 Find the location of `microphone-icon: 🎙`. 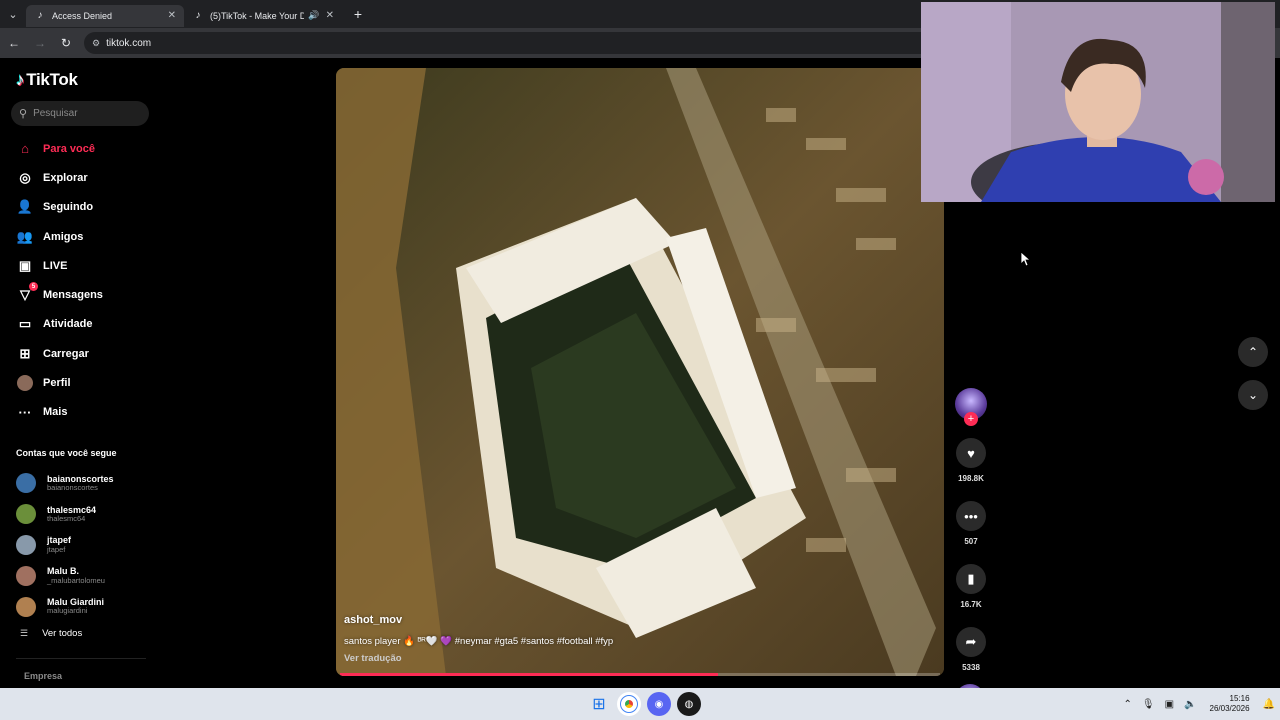

microphone-icon: 🎙 is located at coordinates (1148, 704).